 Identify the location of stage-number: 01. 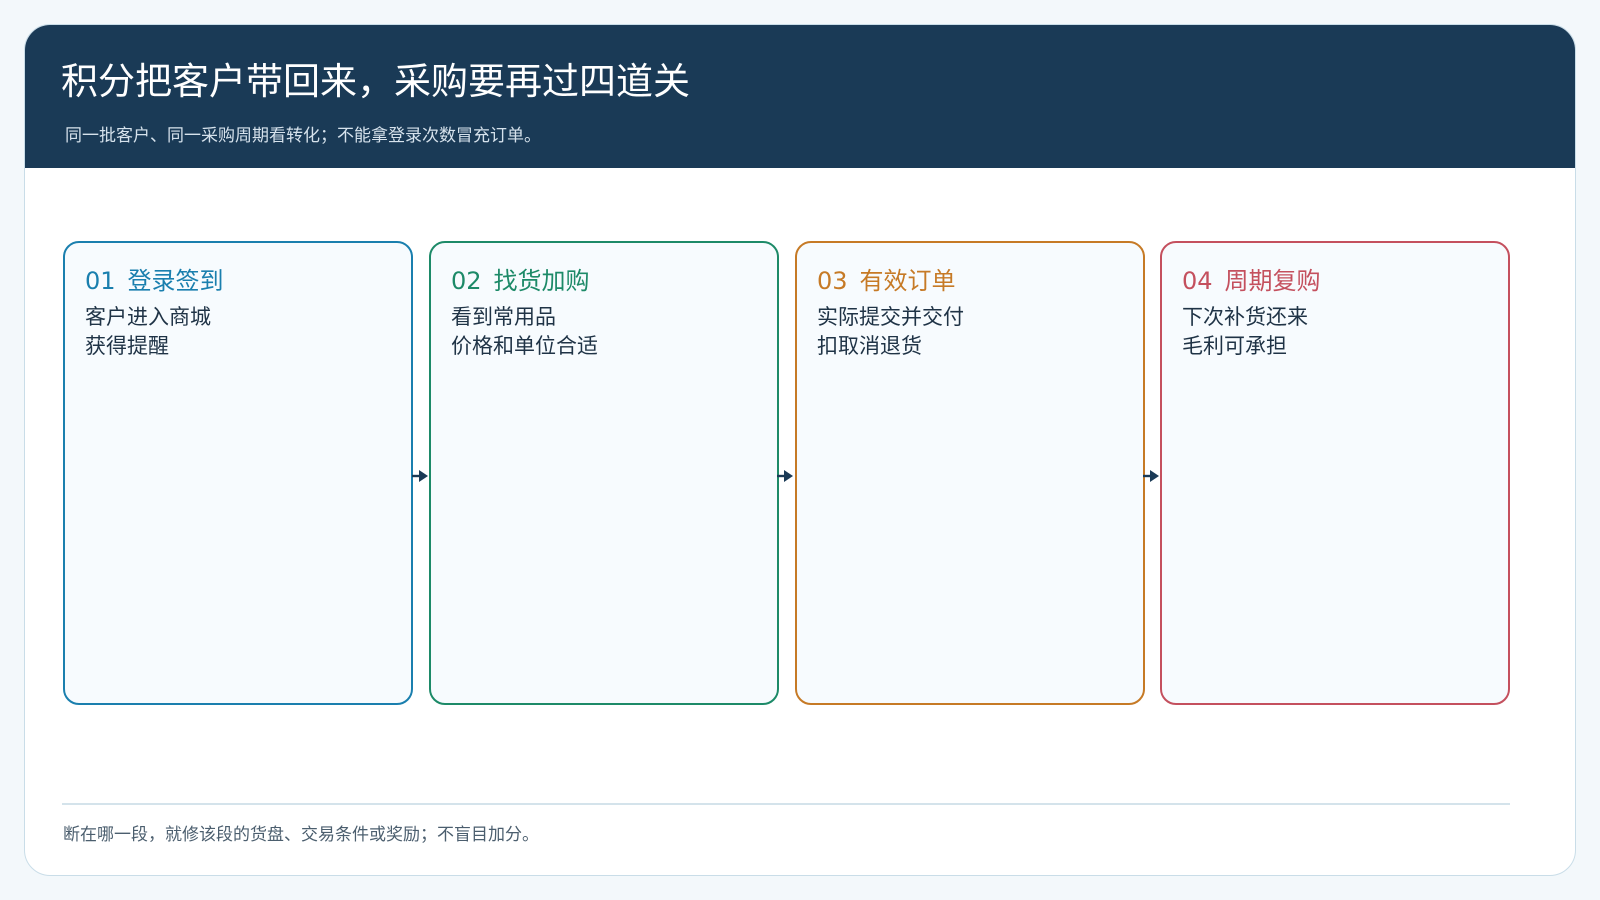
(100, 281).